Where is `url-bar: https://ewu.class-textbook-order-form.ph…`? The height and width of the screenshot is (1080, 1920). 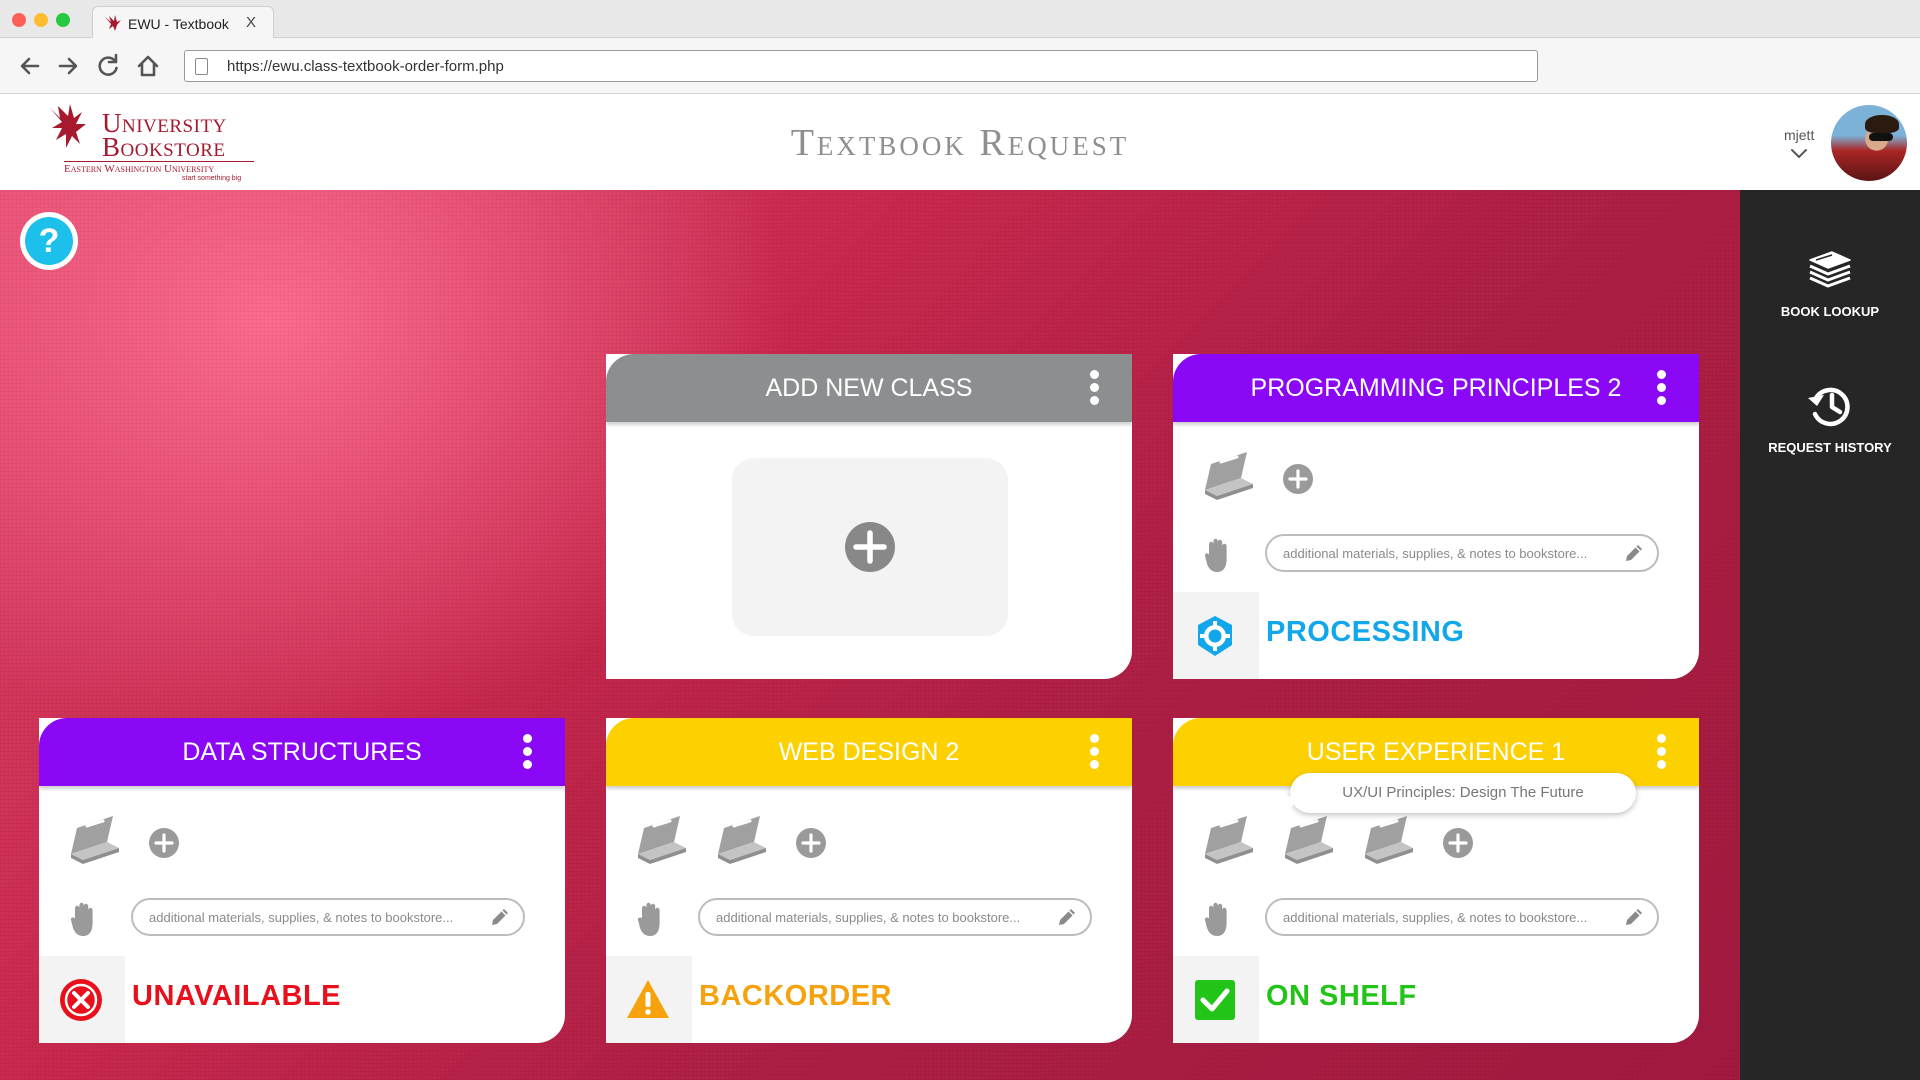
url-bar: https://ewu.class-textbook-order-form.ph… is located at coordinates (861, 66).